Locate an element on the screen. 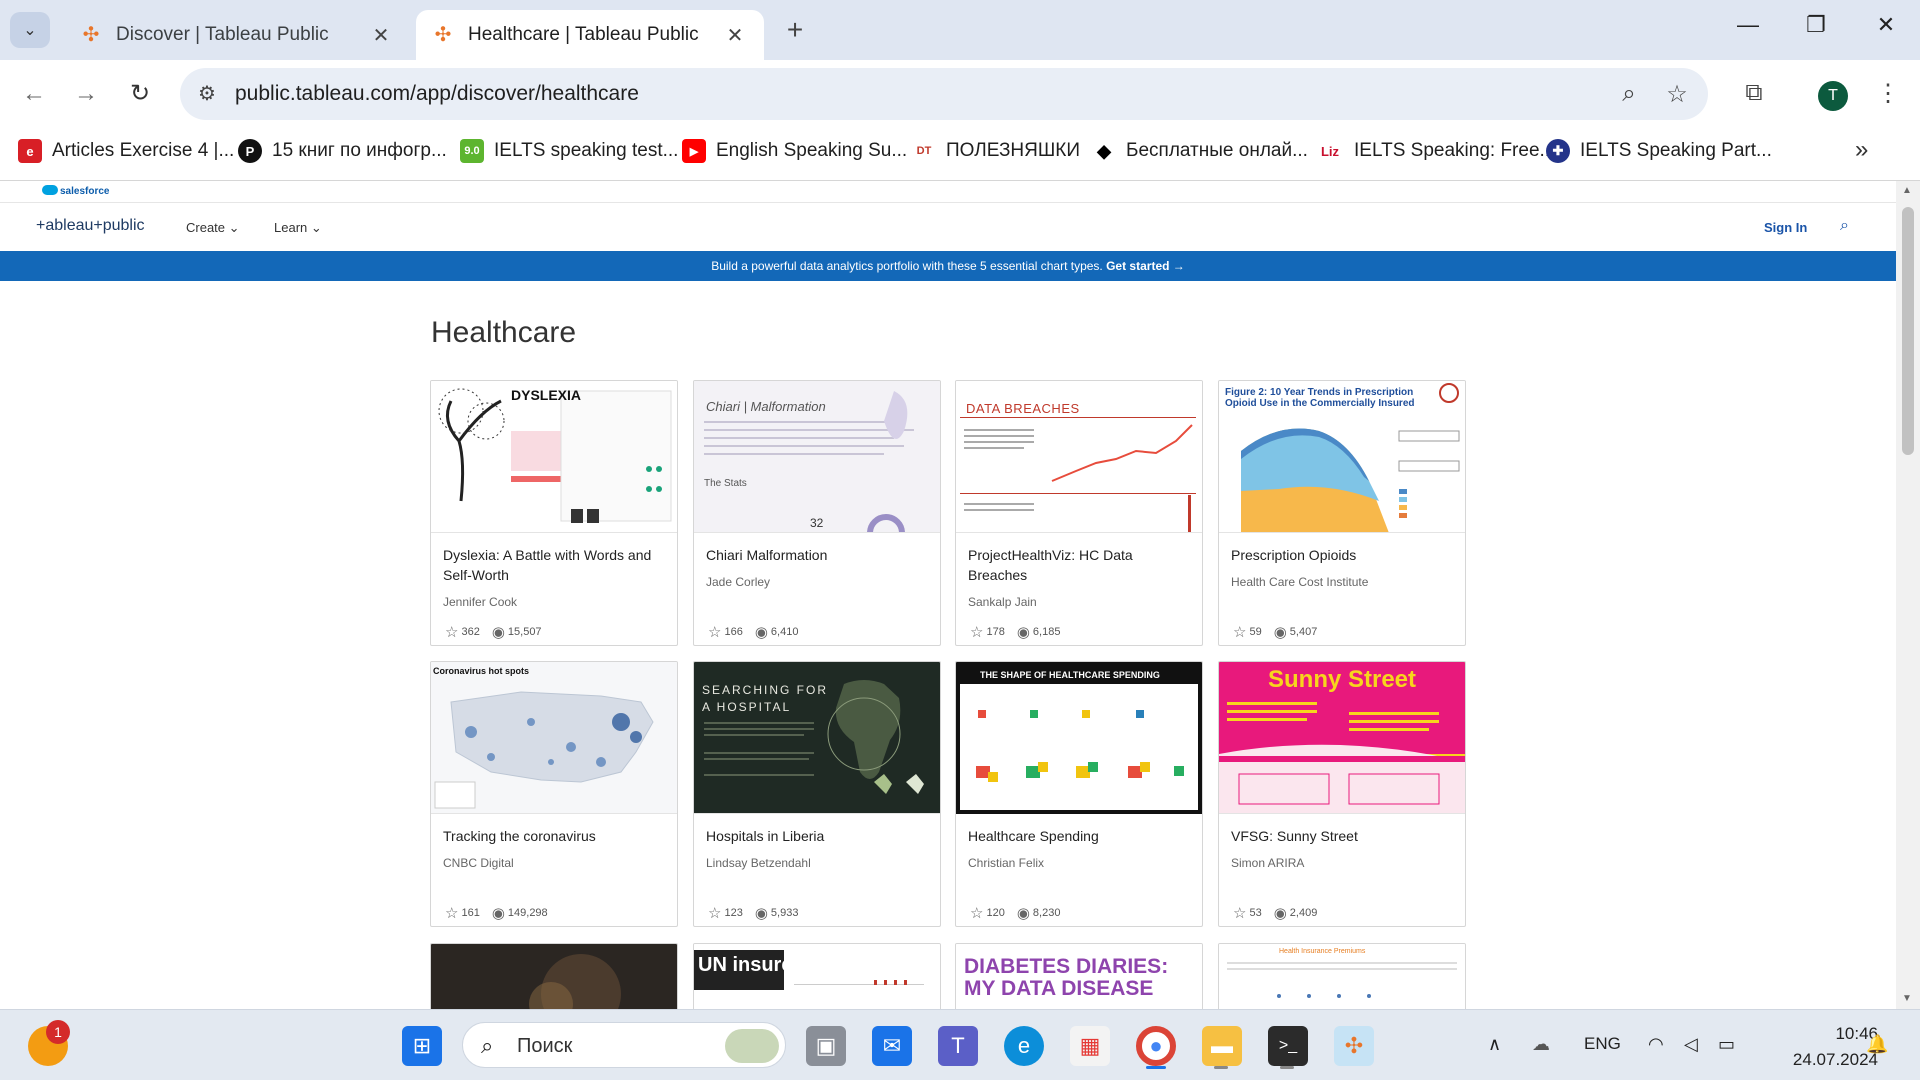 This screenshot has height=1080, width=1920. viz-card: Health Insurance Premiums is located at coordinates (1342, 976).